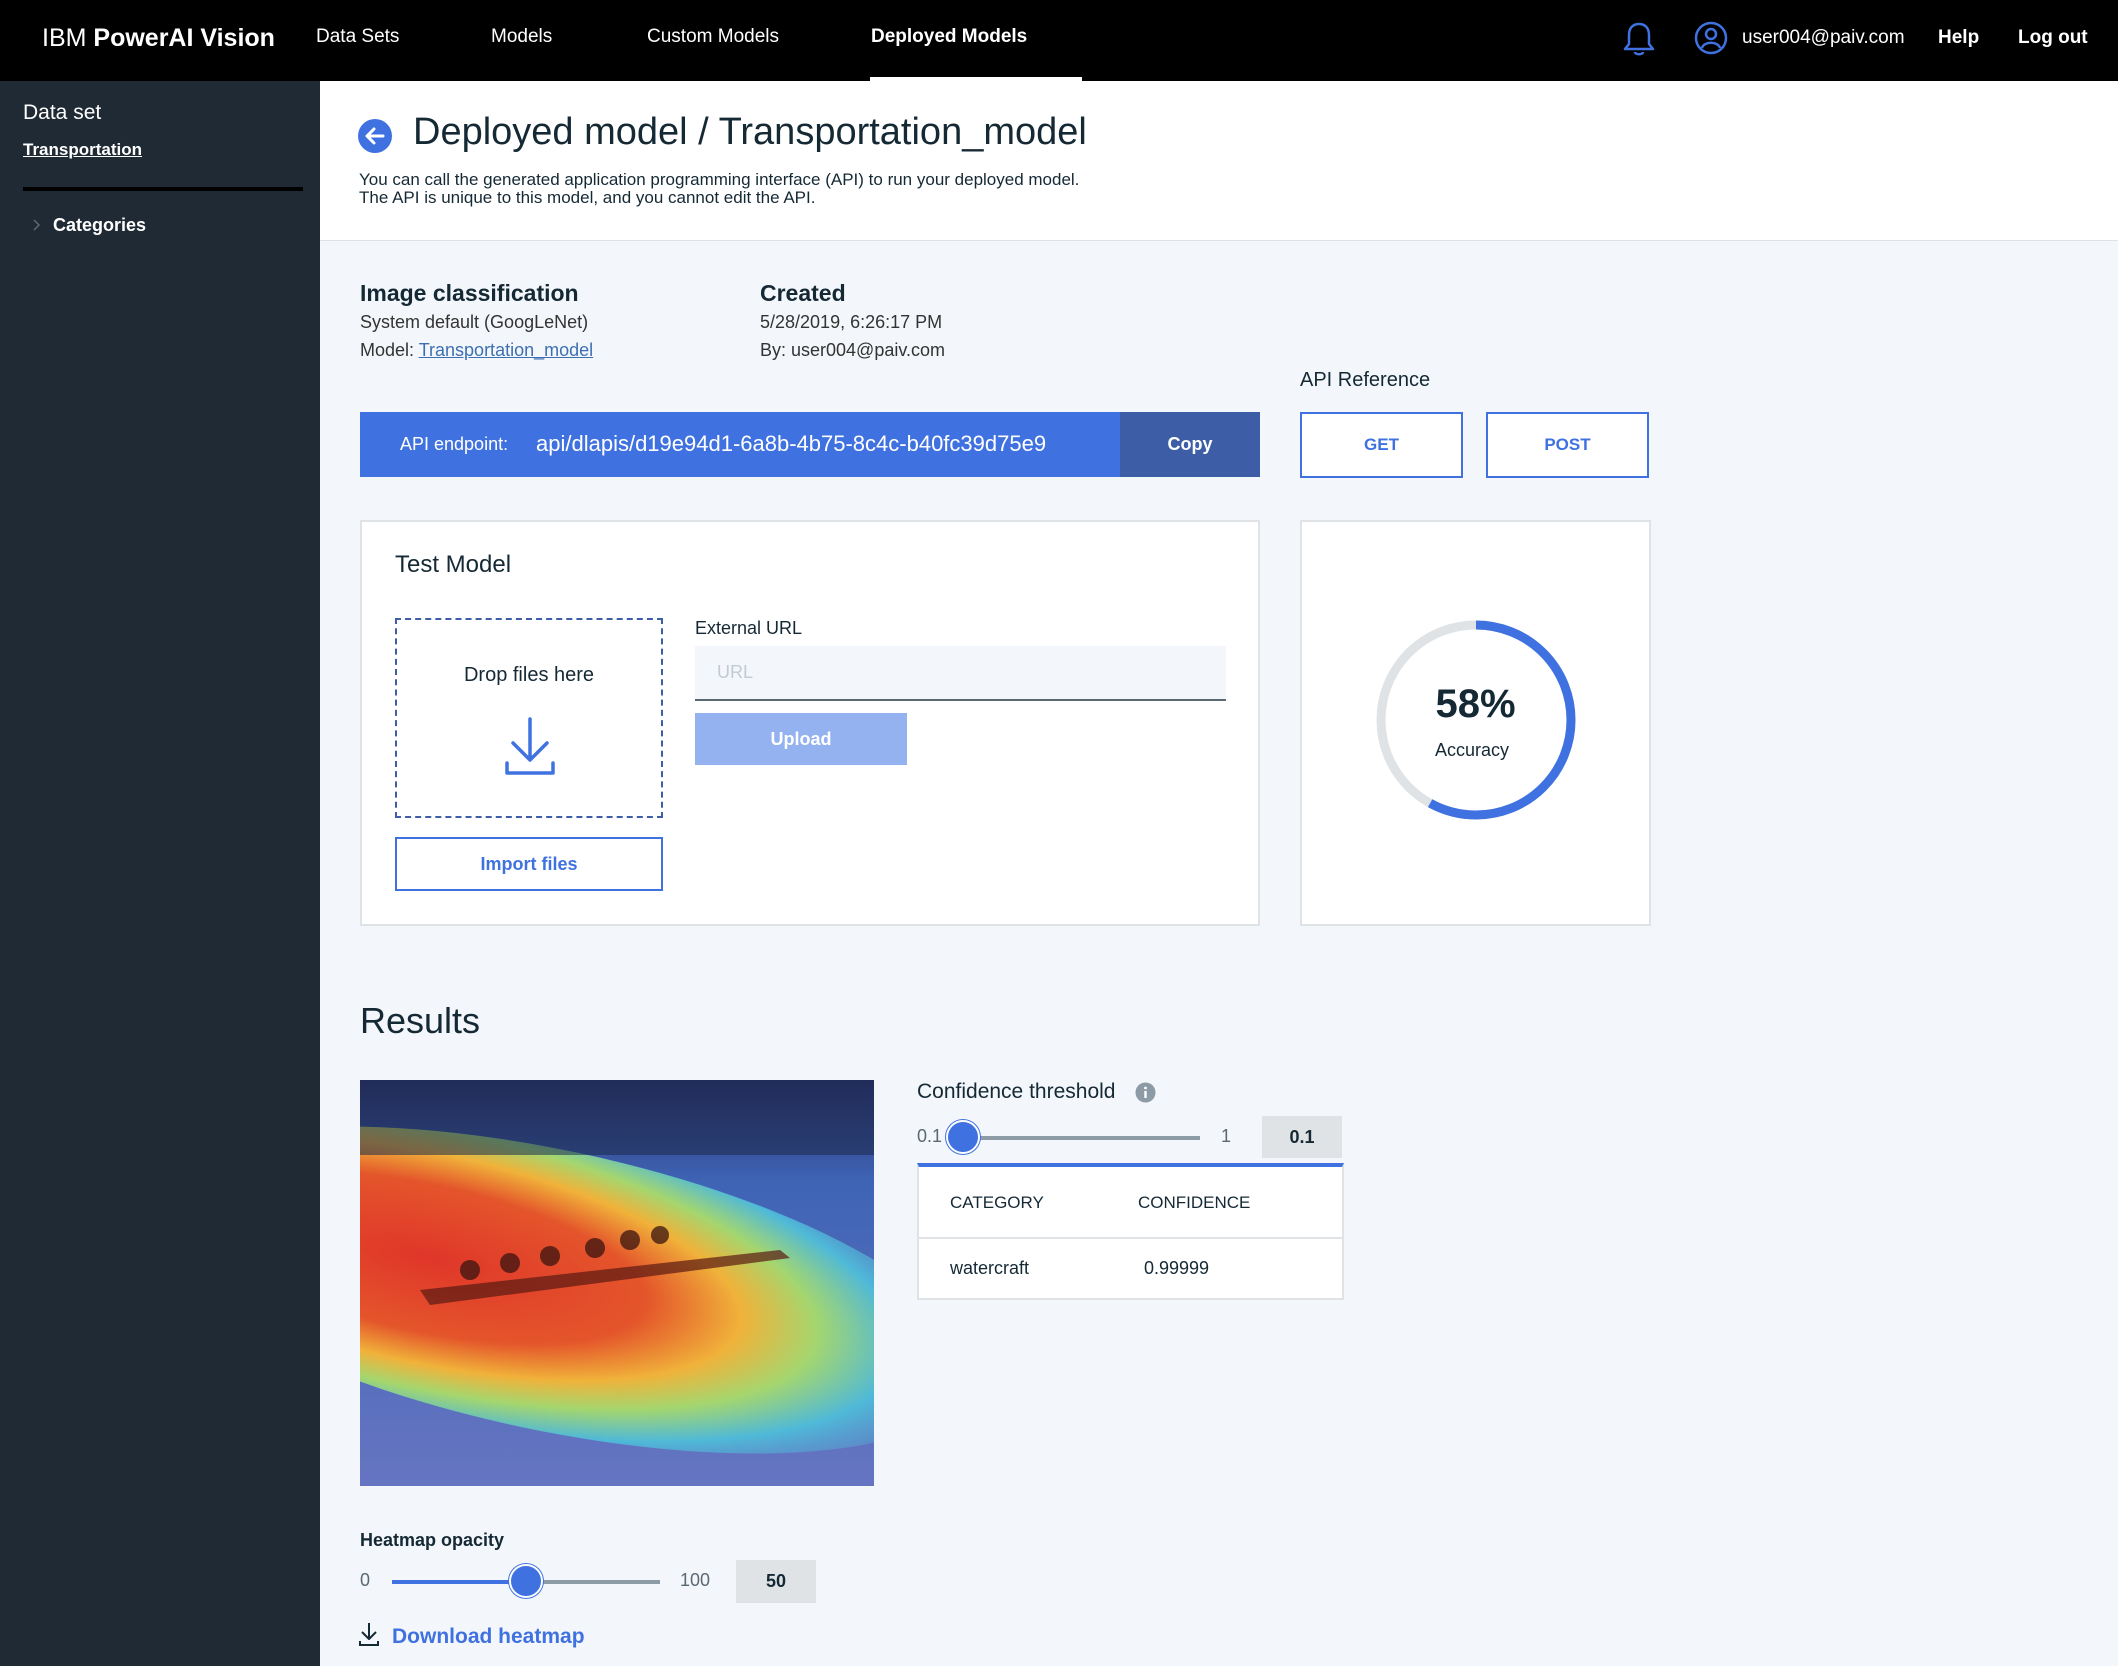 This screenshot has width=2118, height=1666. Describe the element at coordinates (160, 873) in the screenshot. I see `sidebar: Data set Transportation Categories` at that location.